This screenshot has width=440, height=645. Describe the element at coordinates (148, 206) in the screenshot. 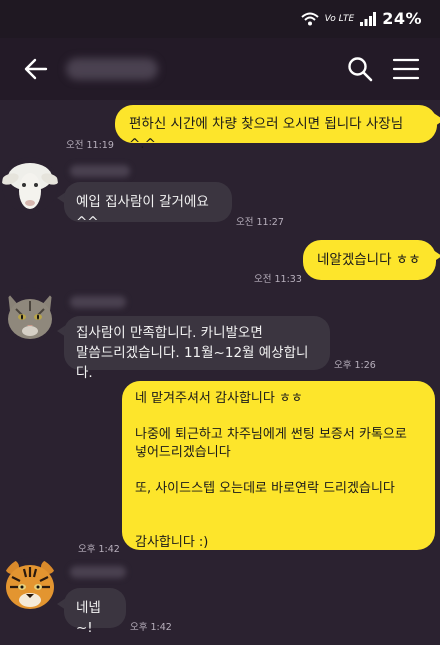

I see `their-message-bubble: 예입 집사람이 갈거에요^^` at that location.